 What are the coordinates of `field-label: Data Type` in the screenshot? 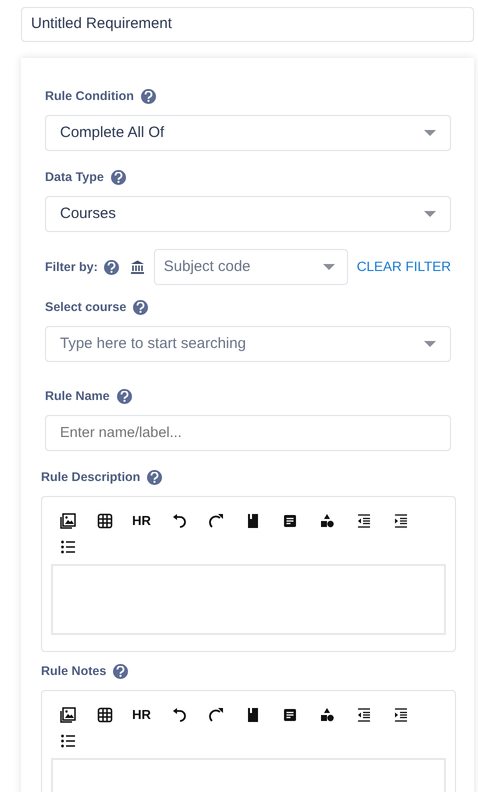 It's located at (74, 177).